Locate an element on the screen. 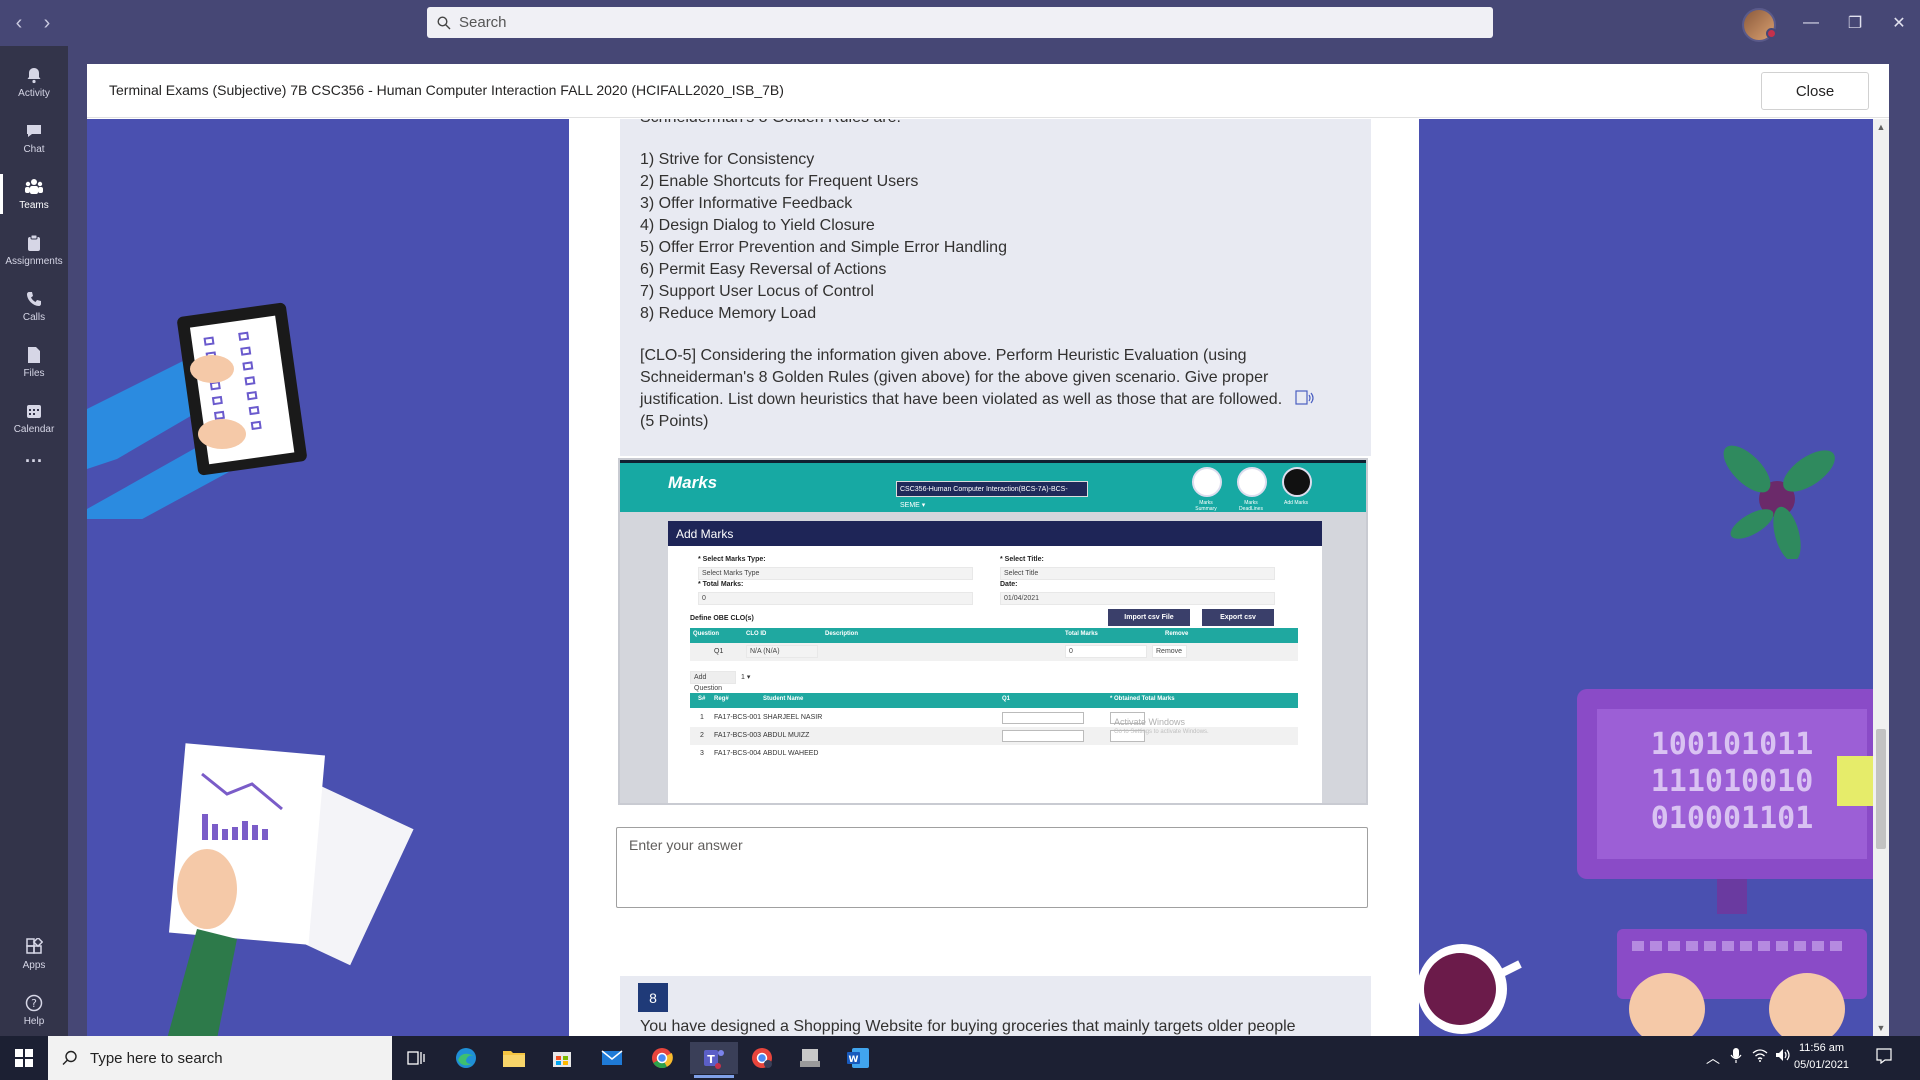 The width and height of the screenshot is (1920, 1080). mail-icon is located at coordinates (612, 1058).